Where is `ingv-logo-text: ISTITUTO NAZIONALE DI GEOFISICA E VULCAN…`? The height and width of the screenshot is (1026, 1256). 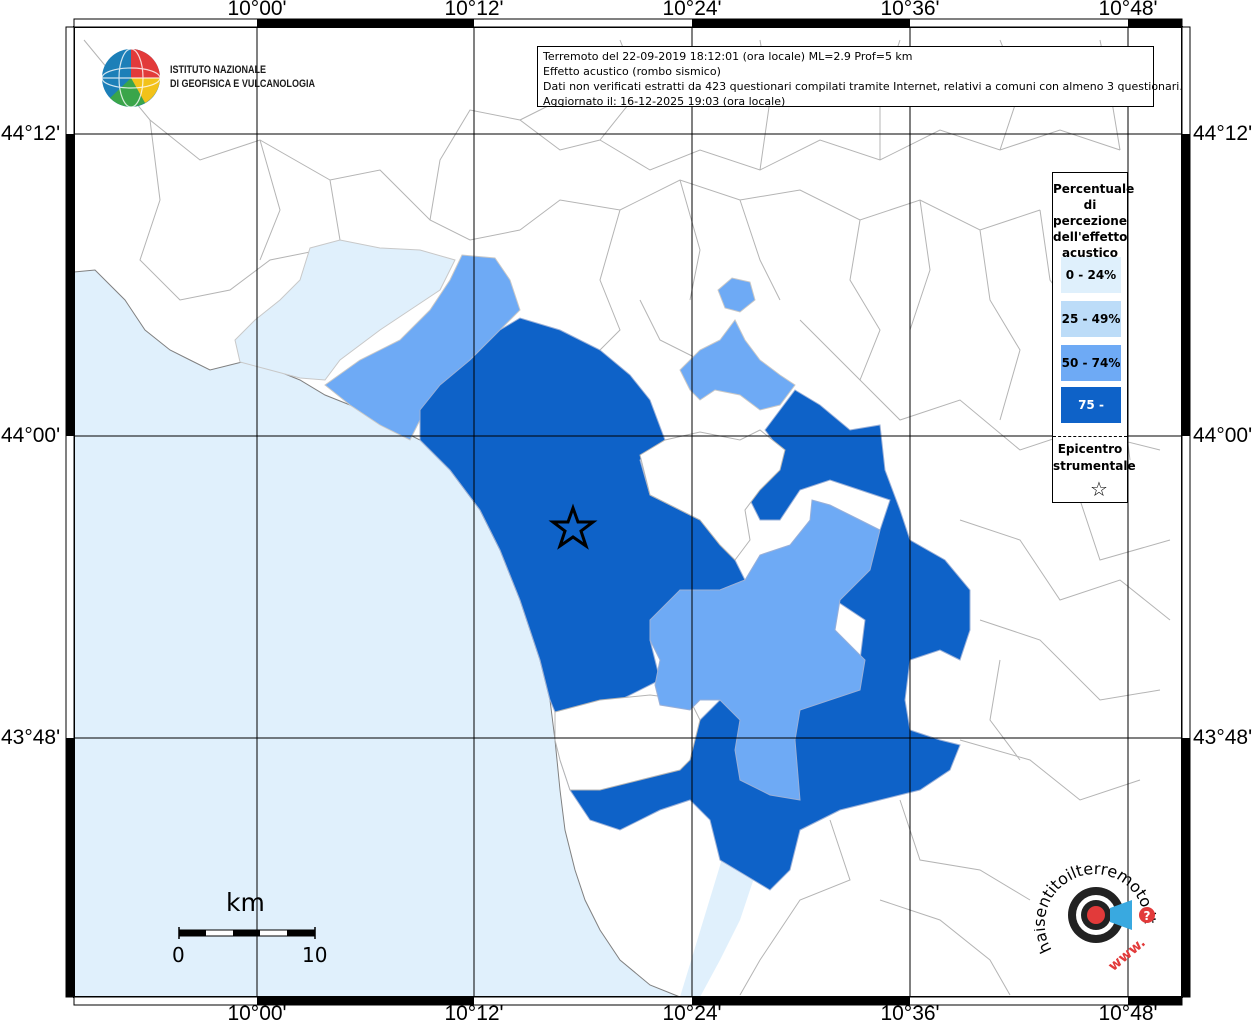
ingv-logo-text: ISTITUTO NAZIONALE DI GEOFISICA E VULCAN… is located at coordinates (242, 77).